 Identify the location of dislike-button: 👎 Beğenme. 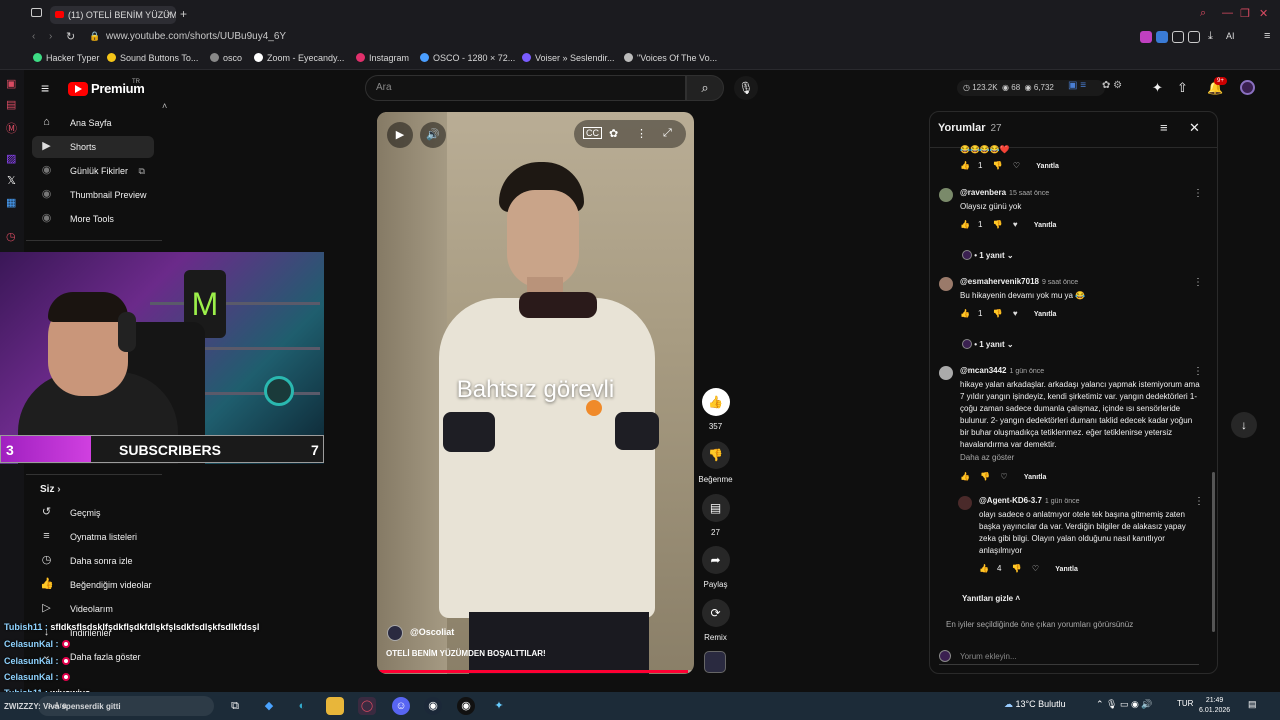
(715, 462).